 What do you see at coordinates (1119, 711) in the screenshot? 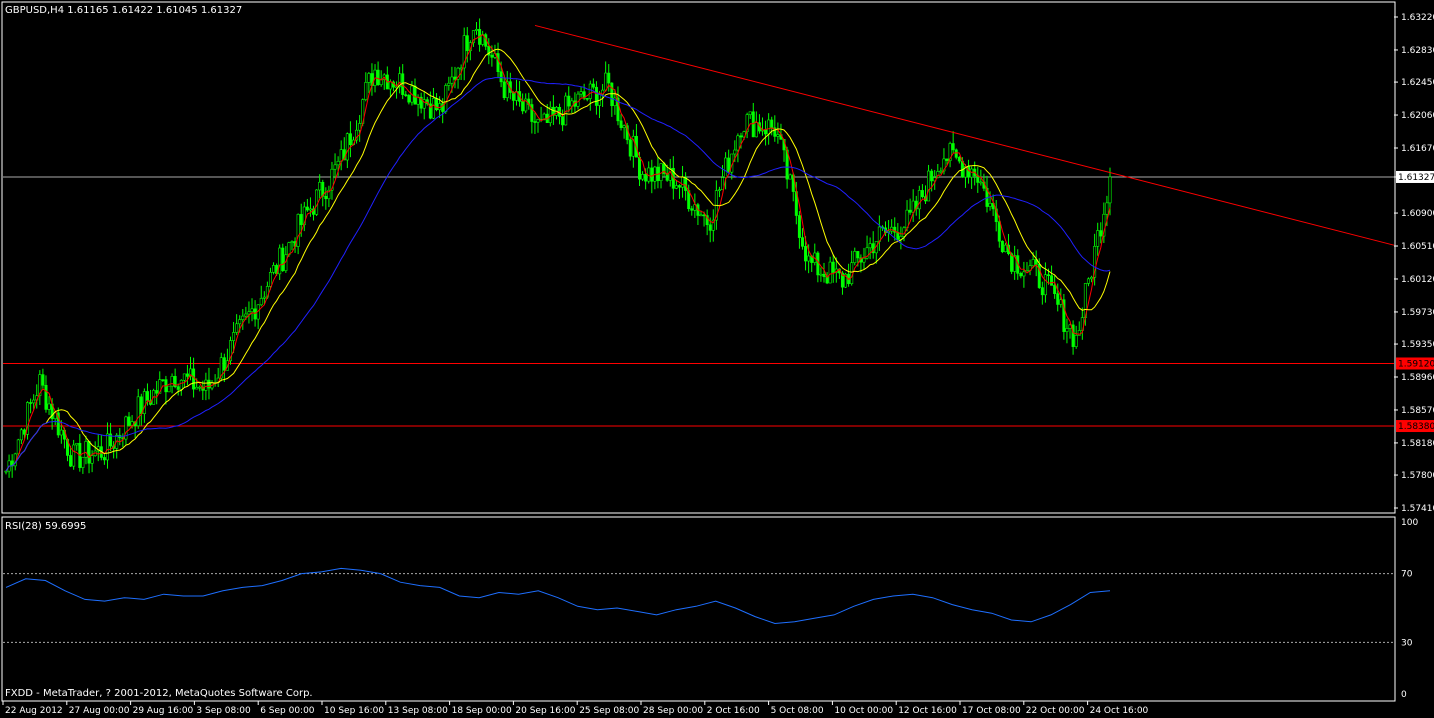
I see `time-tick-label: 24 Oct 16:00` at bounding box center [1119, 711].